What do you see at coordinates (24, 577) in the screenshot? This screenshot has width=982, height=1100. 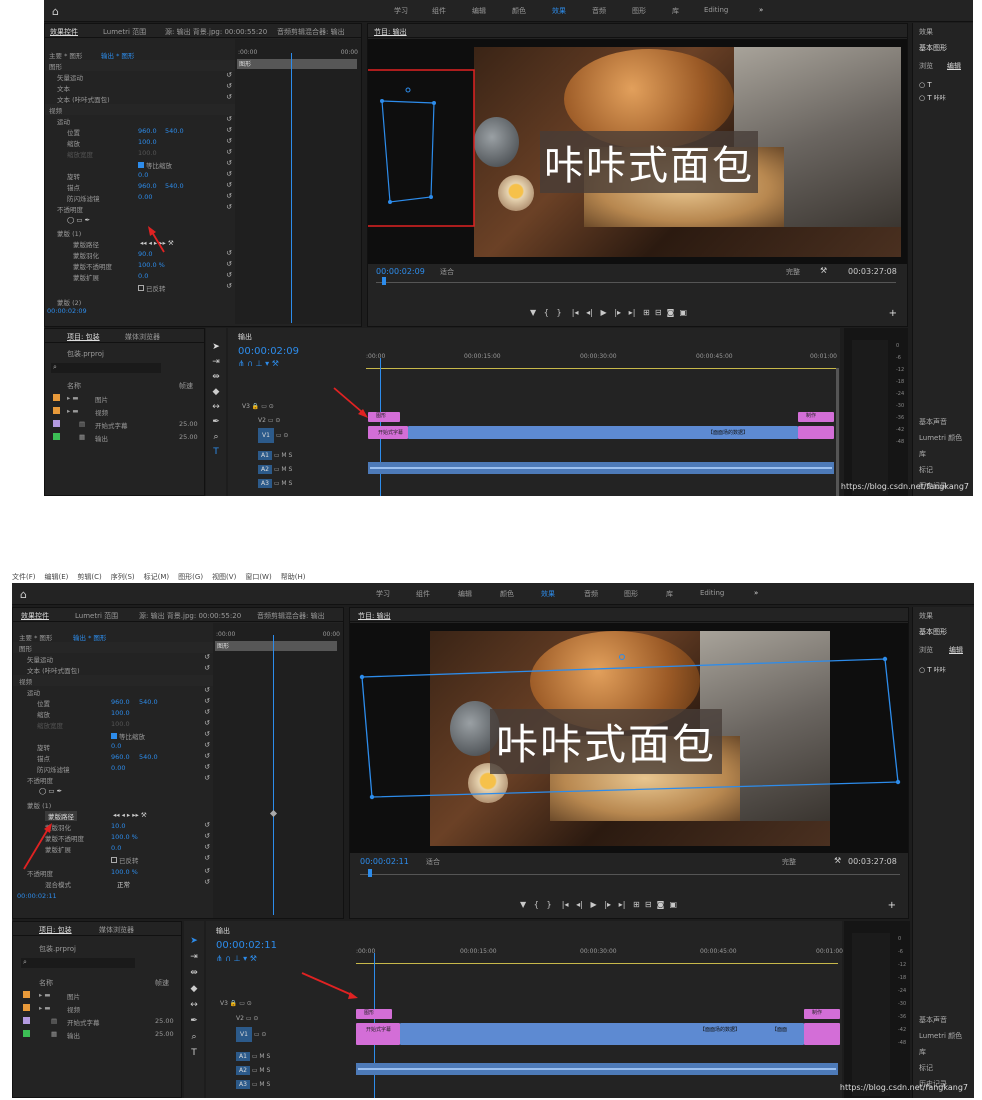 I see `menu-file: 文件(F)` at bounding box center [24, 577].